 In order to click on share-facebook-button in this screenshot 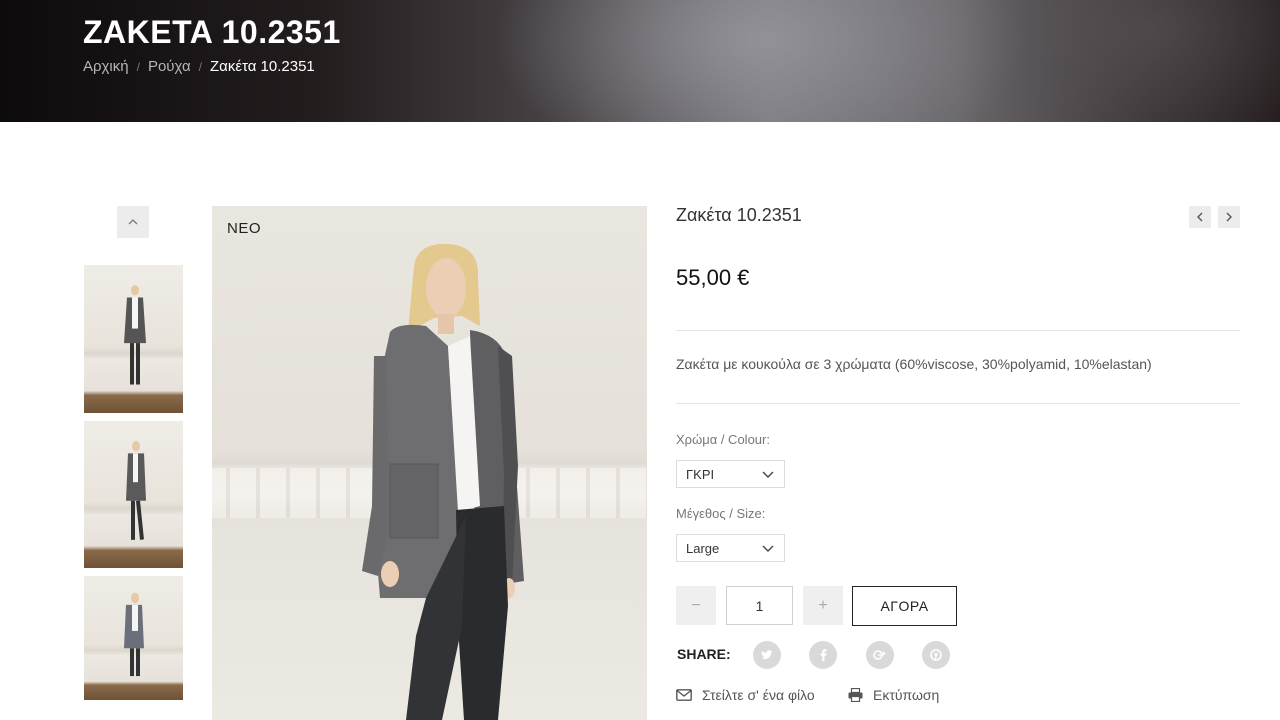, I will do `click(823, 655)`.